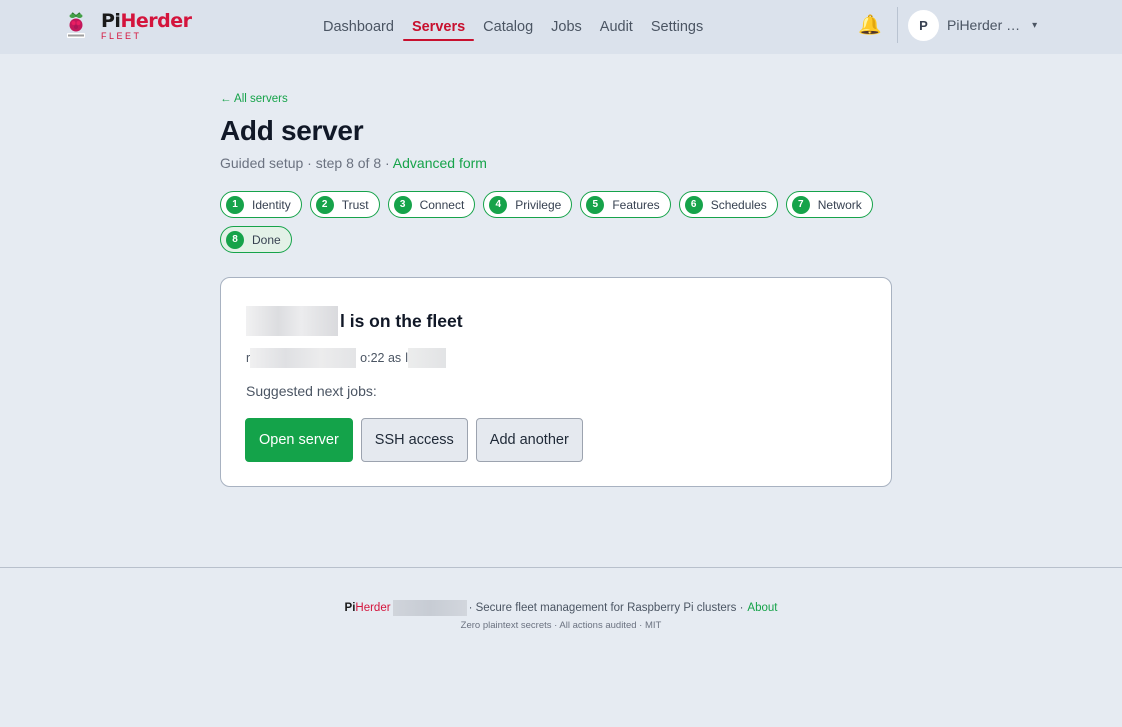  What do you see at coordinates (429, 608) in the screenshot?
I see `redacted-version` at bounding box center [429, 608].